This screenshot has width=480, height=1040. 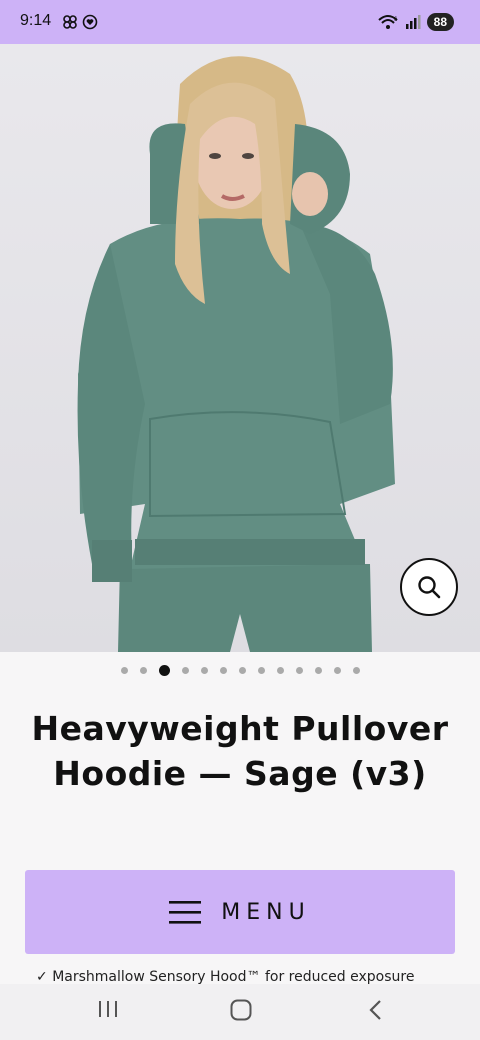 I want to click on hamburger-icon, so click(x=185, y=912).